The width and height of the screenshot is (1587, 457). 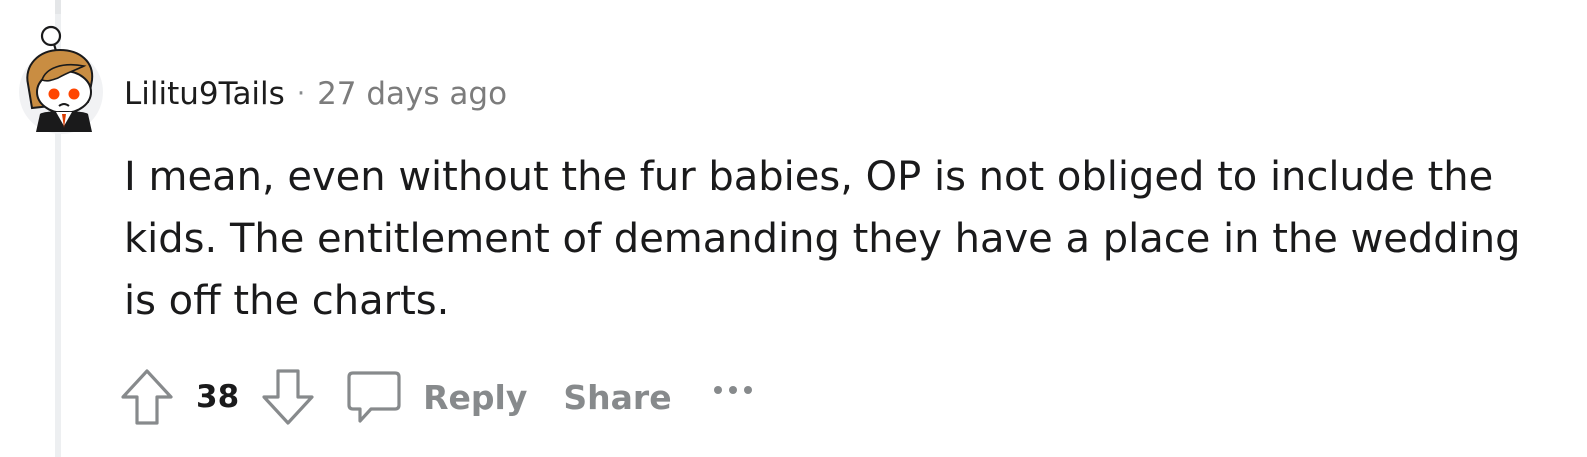 I want to click on reply-label: Reply, so click(x=475, y=397).